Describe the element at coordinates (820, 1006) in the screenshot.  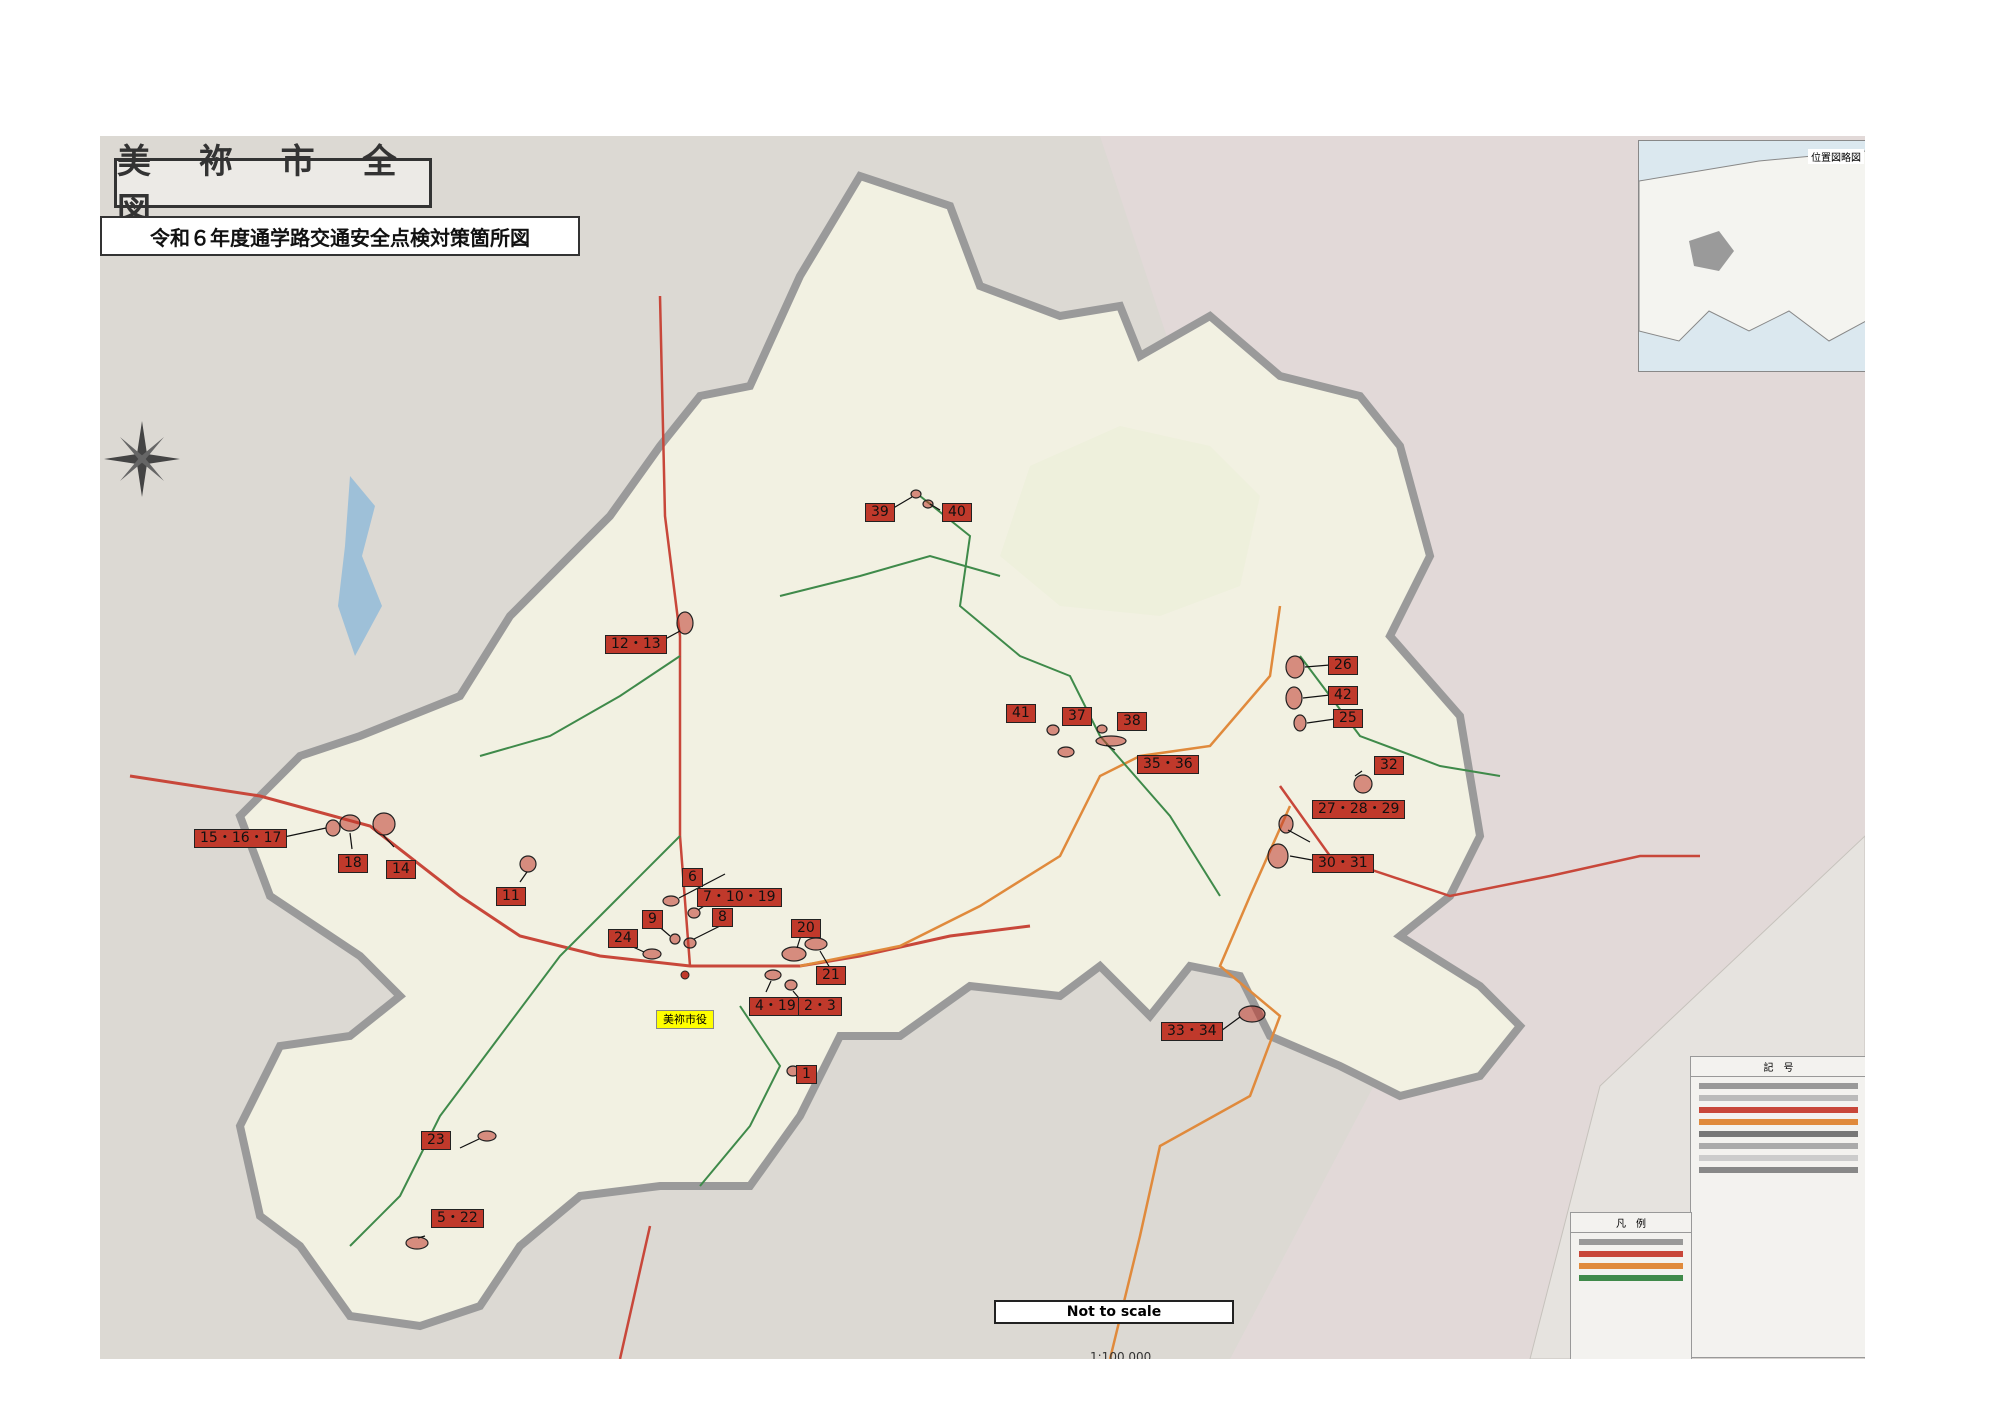
I see `marker-label: 2・3` at that location.